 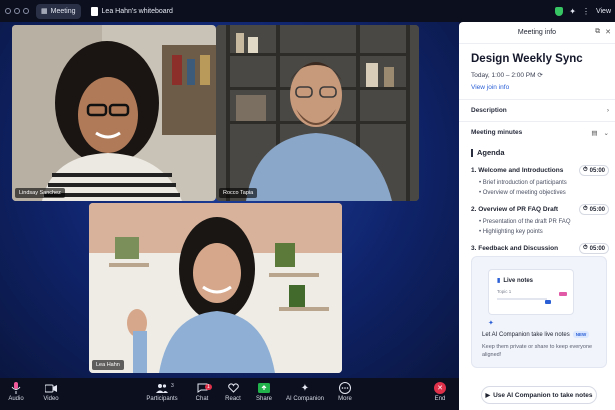 What do you see at coordinates (440, 388) in the screenshot?
I see `end-call-icon: ✕` at bounding box center [440, 388].